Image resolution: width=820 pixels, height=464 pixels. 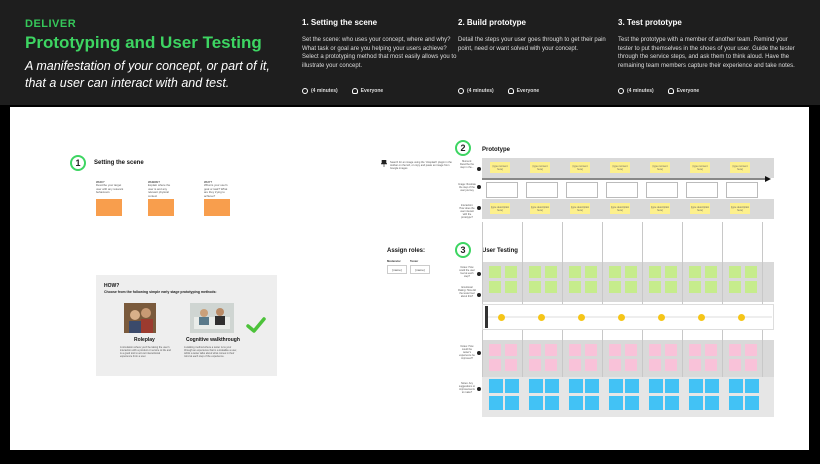 What do you see at coordinates (420, 269) in the screenshot?
I see `tester-name-field: [name]` at bounding box center [420, 269].